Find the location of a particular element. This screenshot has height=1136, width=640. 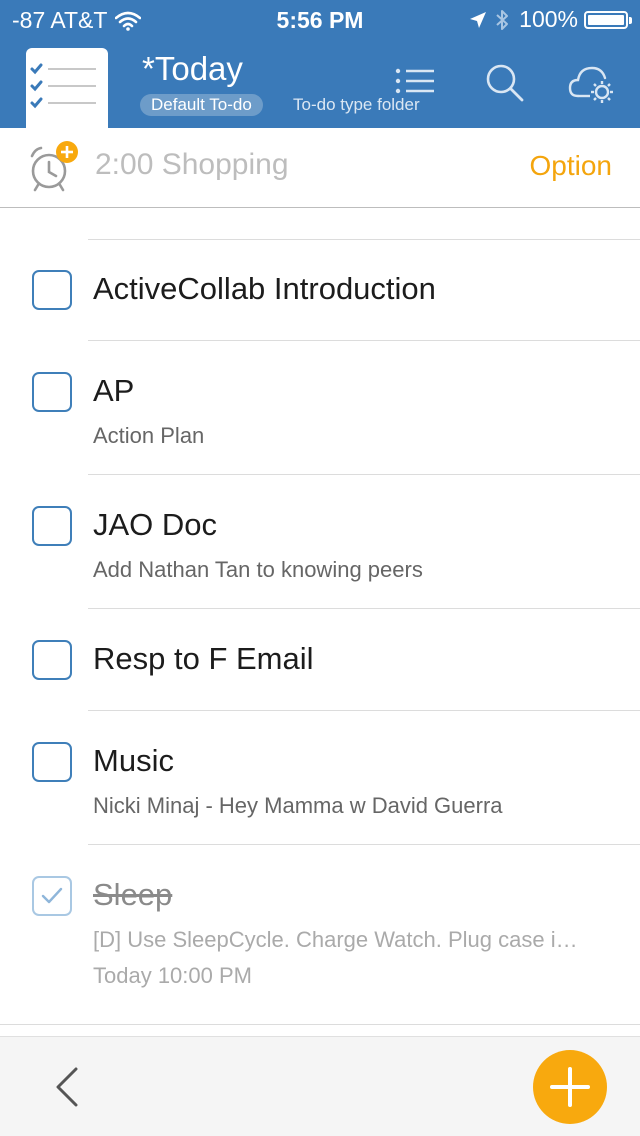

location-arrow-icon is located at coordinates (478, 20).